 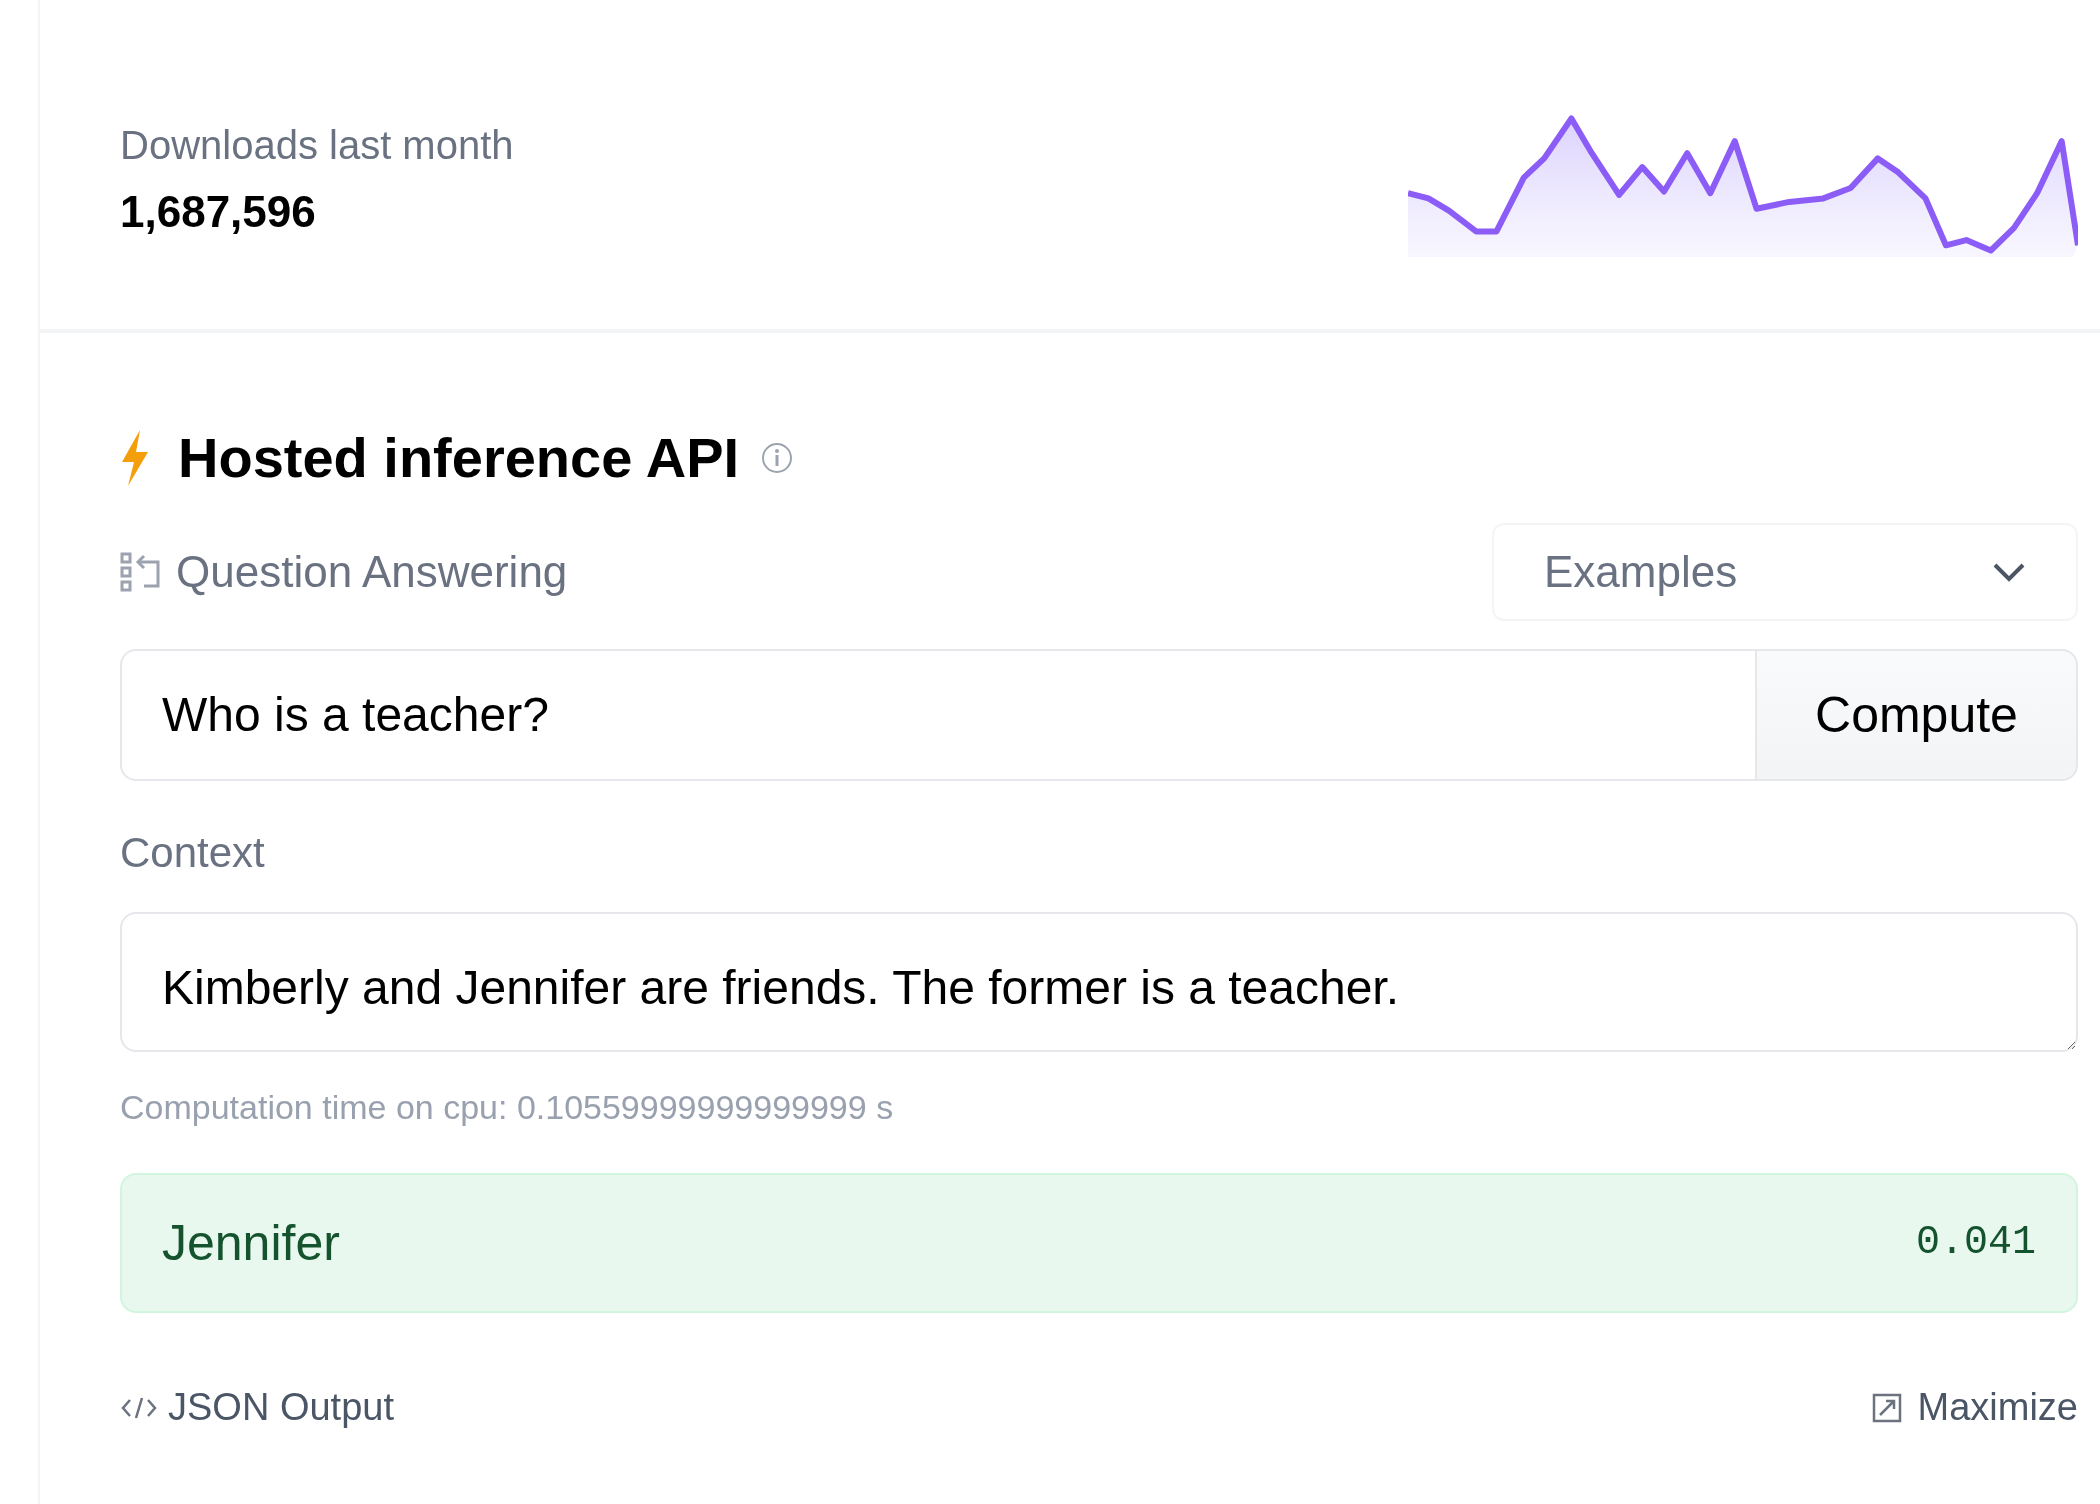 What do you see at coordinates (507, 1107) in the screenshot?
I see `computation-time: Computation time on cpu: 0.10559999999999999 s` at bounding box center [507, 1107].